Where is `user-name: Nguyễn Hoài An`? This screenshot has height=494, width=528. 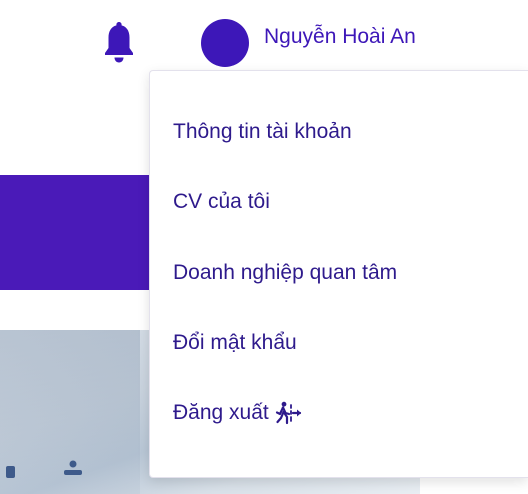 user-name: Nguyễn Hoài An is located at coordinates (340, 37).